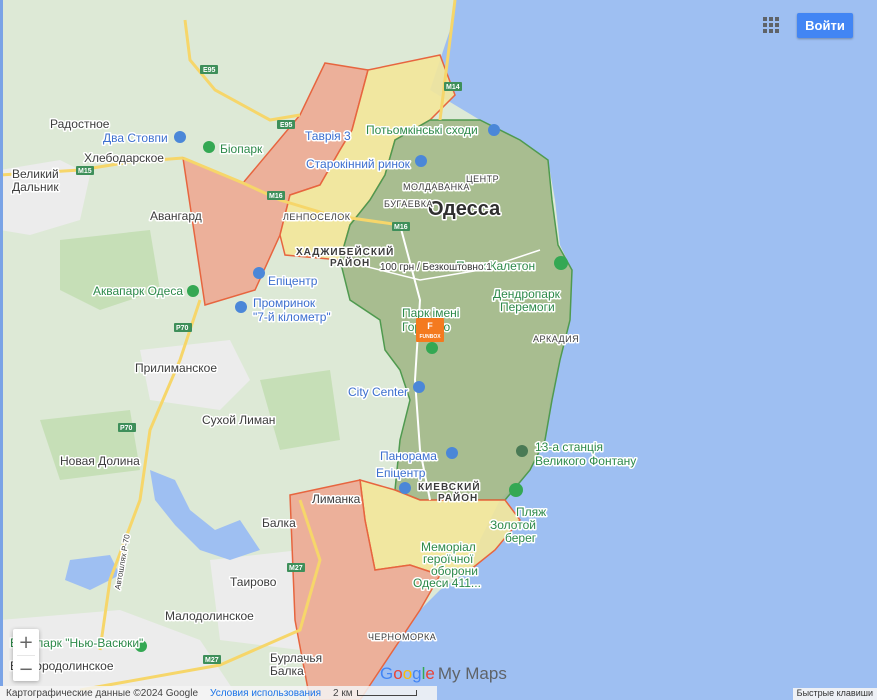  I want to click on place-avangard: Авангард, so click(176, 216).